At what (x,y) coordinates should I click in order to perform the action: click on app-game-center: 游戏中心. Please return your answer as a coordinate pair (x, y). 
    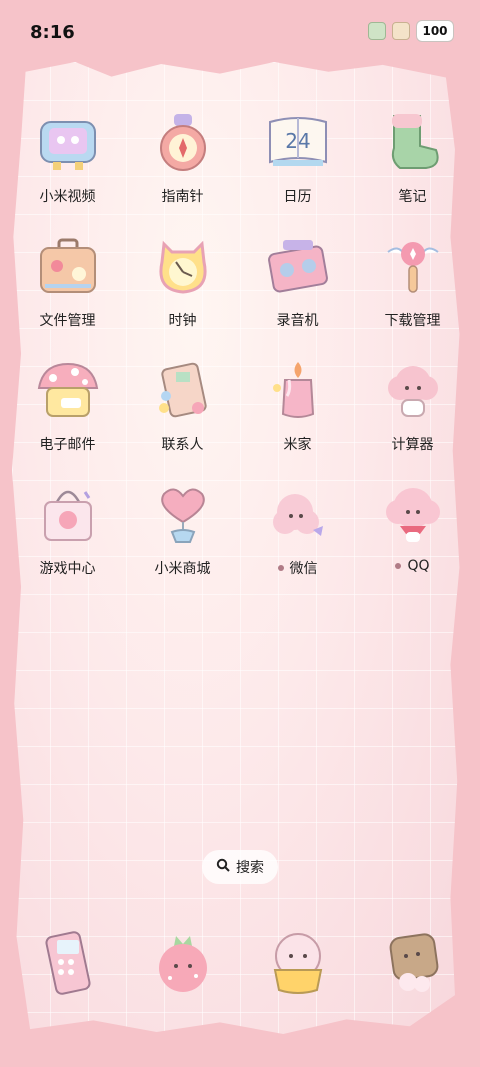
    Looking at the image, I should click on (67, 530).